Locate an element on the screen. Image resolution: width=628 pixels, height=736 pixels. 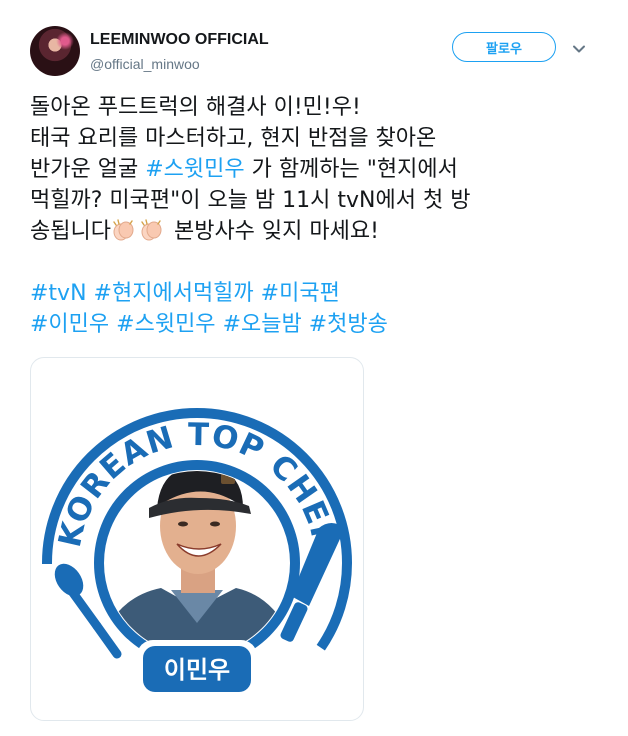
hashtag-link: #첫방송 is located at coordinates (348, 324).